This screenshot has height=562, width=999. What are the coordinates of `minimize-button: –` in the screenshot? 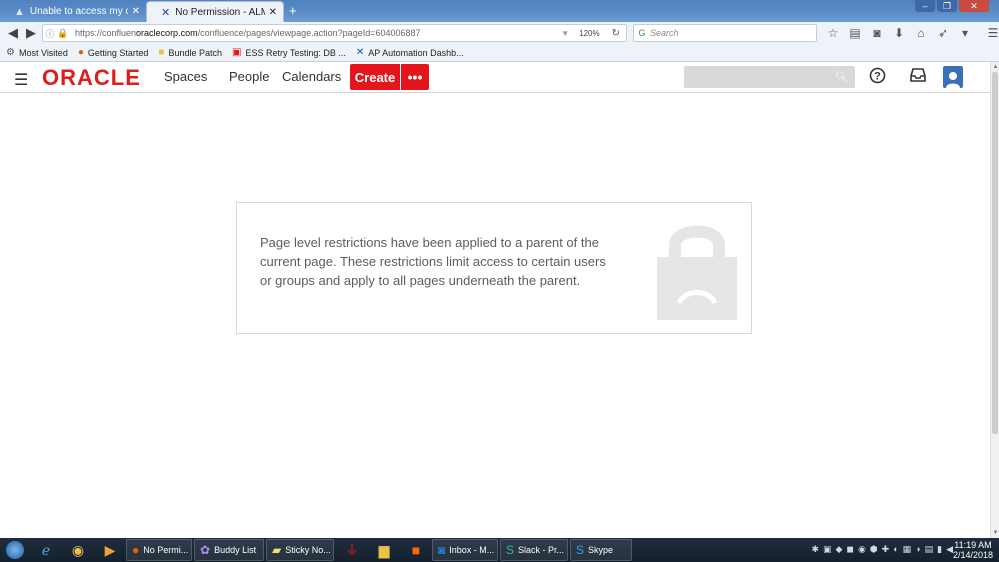 It's located at (925, 6).